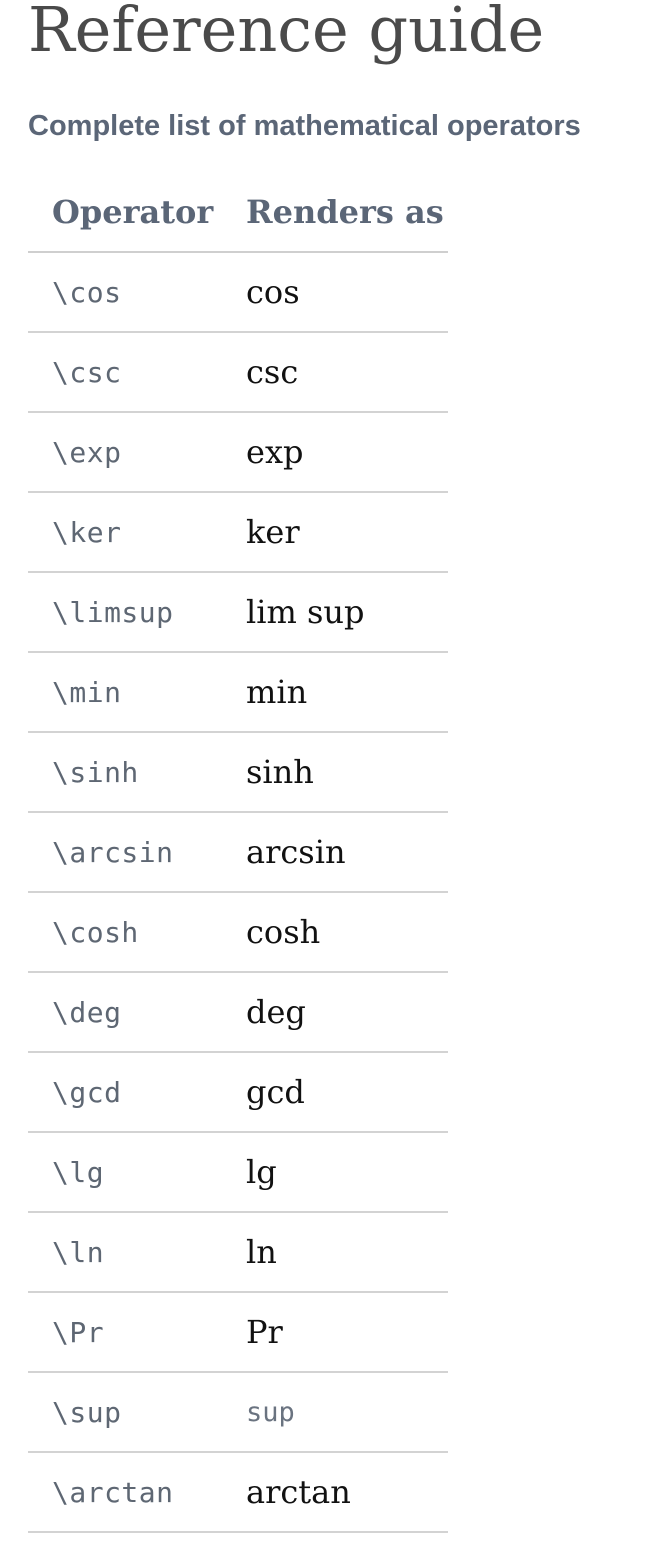 This screenshot has height=1552, width=664. Describe the element at coordinates (87, 292) in the screenshot. I see `operator-code: \cos` at that location.